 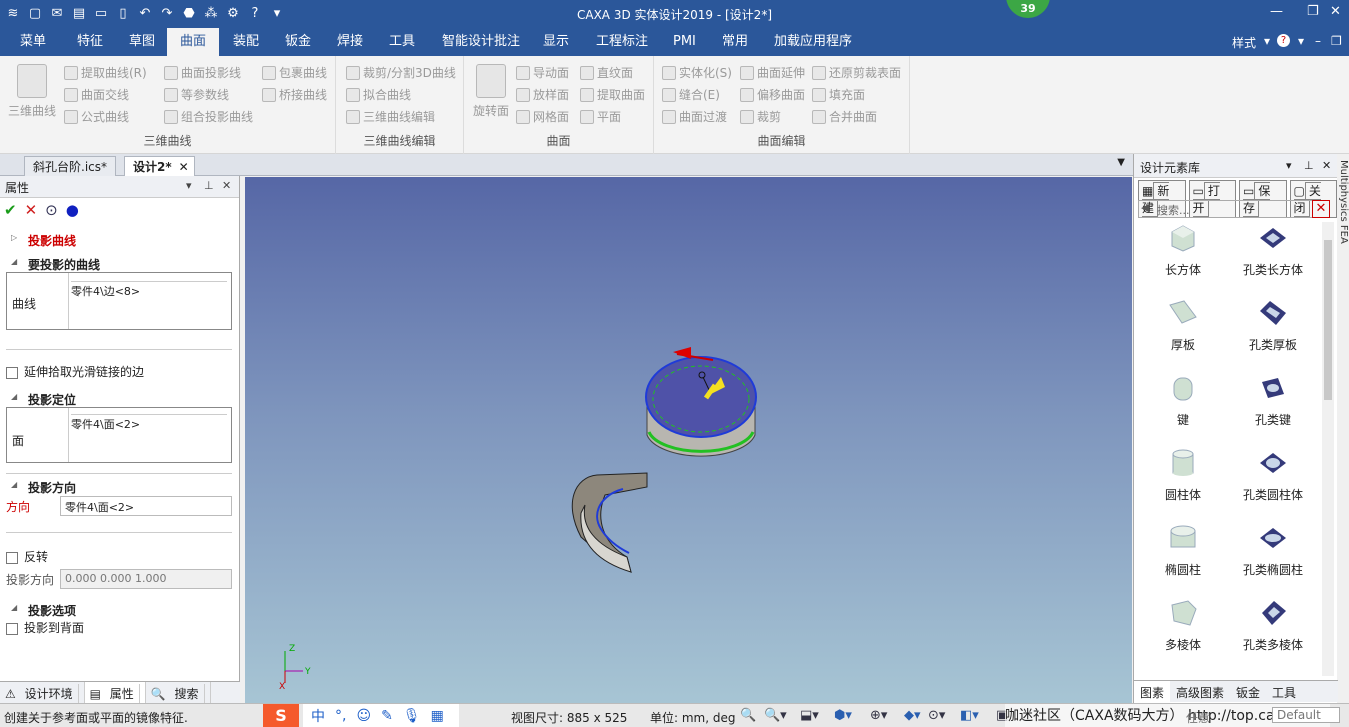 What do you see at coordinates (120, 556) in the screenshot?
I see `reverse-option: 反转` at bounding box center [120, 556].